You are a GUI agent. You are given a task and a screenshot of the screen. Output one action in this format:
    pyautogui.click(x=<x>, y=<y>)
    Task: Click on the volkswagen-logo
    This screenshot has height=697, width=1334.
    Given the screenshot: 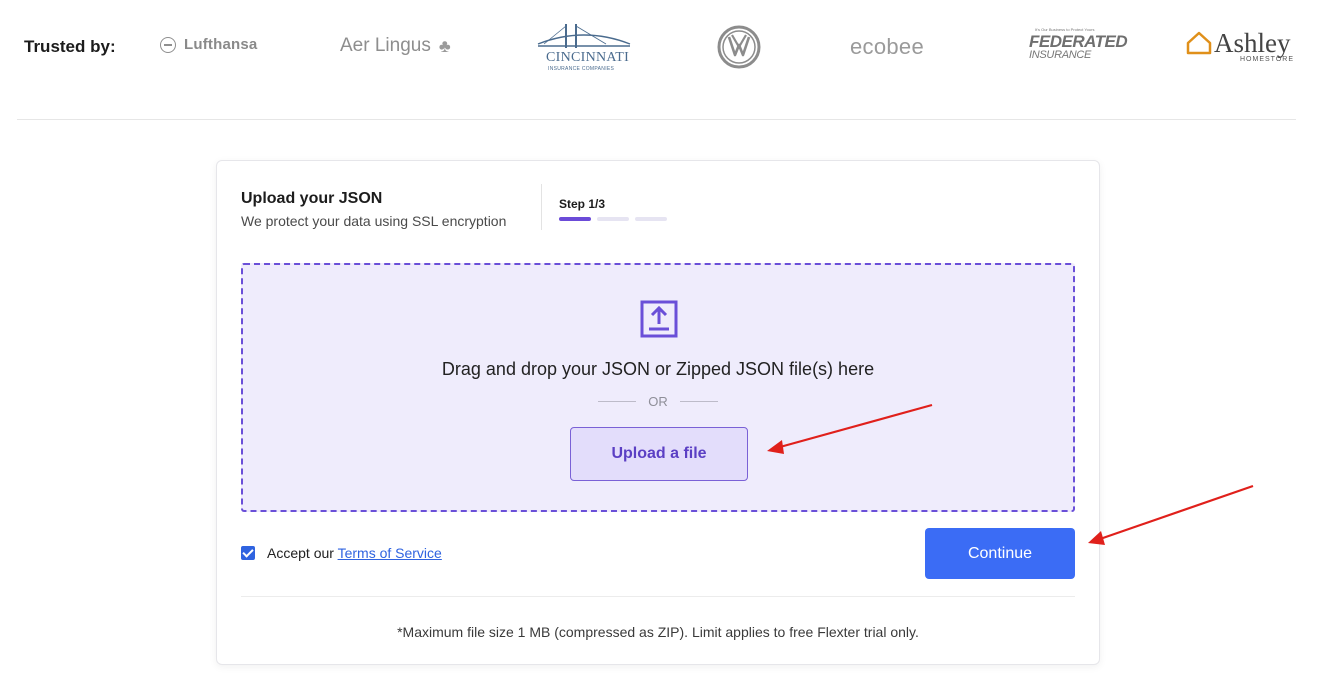 What is the action you would take?
    pyautogui.click(x=739, y=47)
    